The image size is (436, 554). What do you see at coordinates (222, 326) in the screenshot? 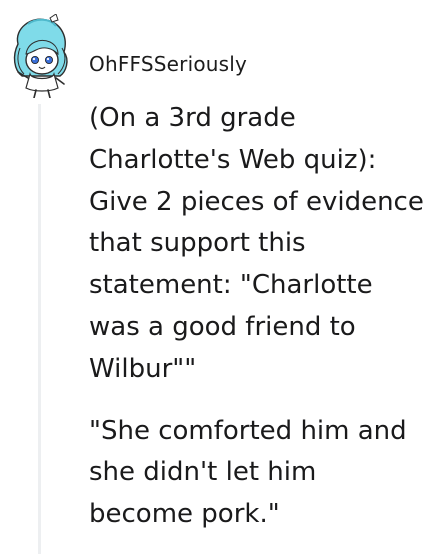
I see `comment-line: was a good friend to` at bounding box center [222, 326].